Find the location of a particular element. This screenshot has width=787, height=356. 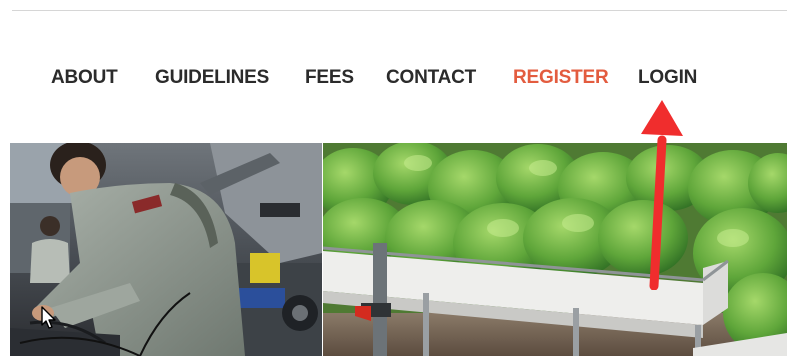

nav-fees-link: FEES is located at coordinates (329, 78).